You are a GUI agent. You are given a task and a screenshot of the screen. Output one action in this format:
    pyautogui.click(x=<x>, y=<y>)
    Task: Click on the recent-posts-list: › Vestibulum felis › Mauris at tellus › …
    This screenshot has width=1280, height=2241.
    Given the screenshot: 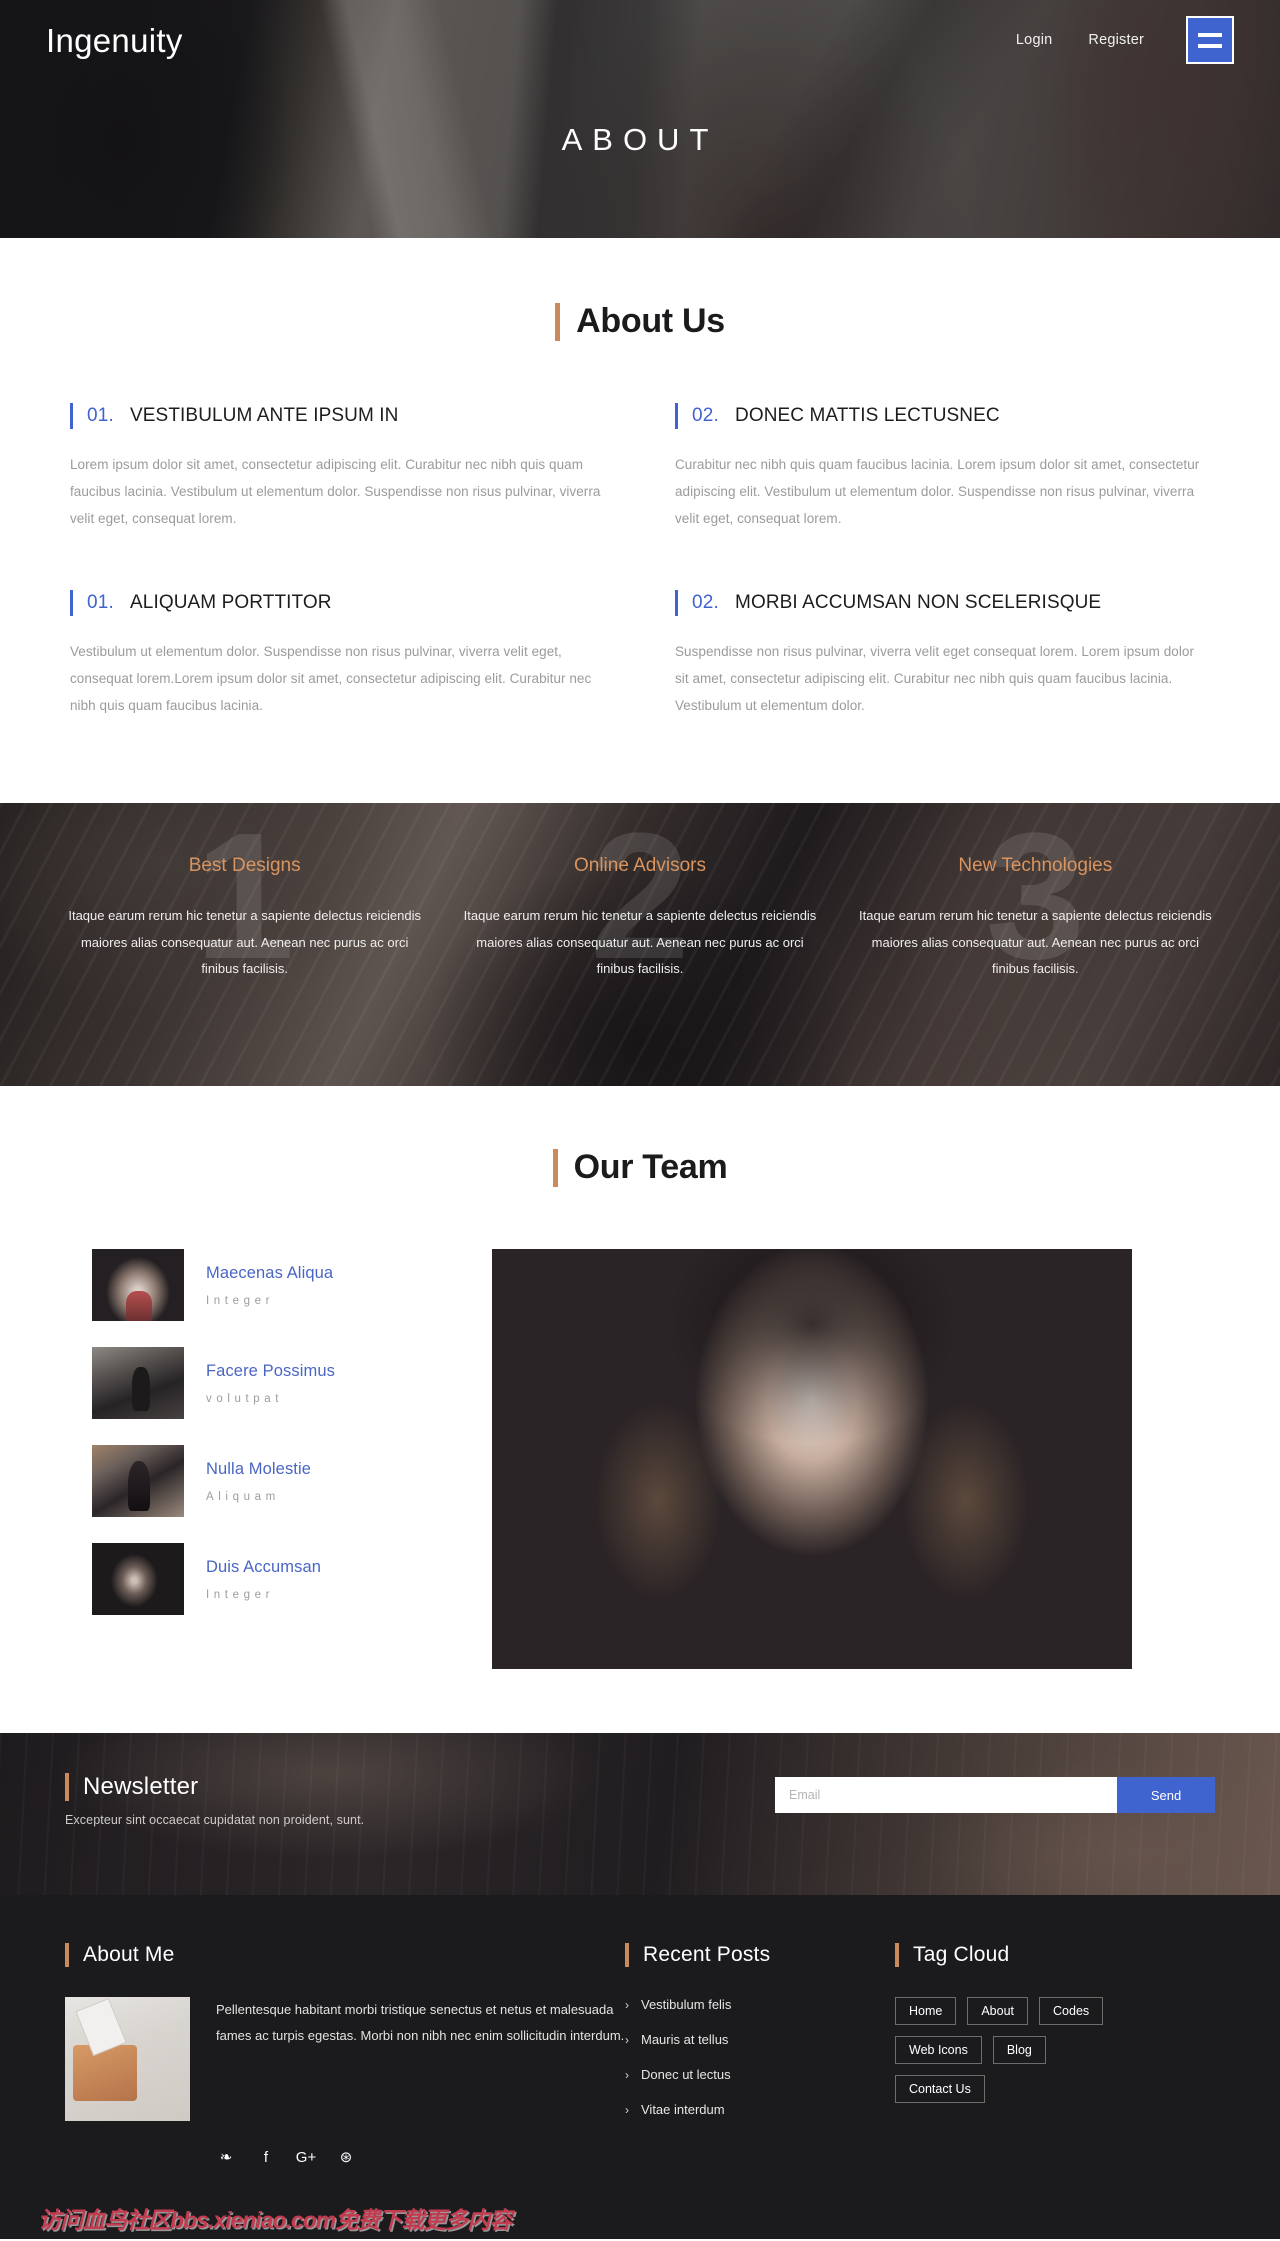 What is the action you would take?
    pyautogui.click(x=760, y=2057)
    